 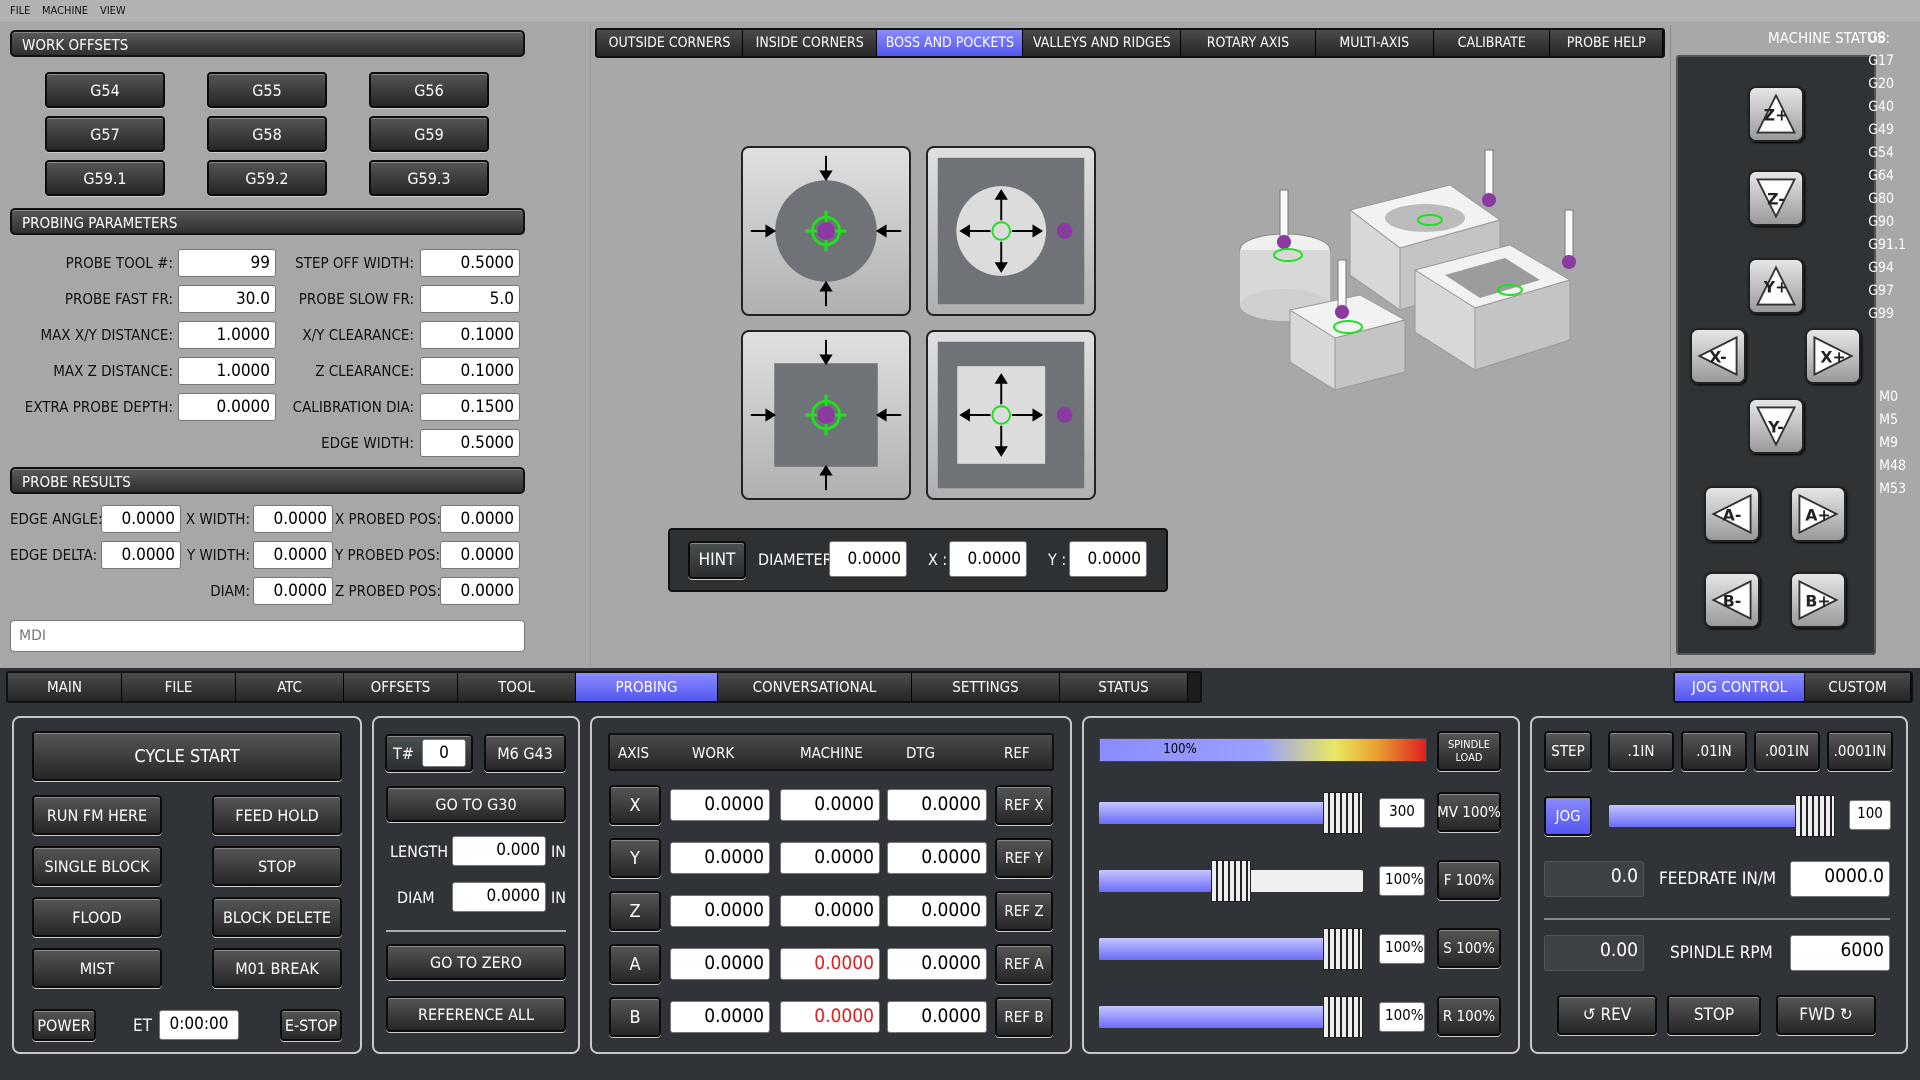 What do you see at coordinates (293, 555) in the screenshot?
I see `y-width-field: 0.0000` at bounding box center [293, 555].